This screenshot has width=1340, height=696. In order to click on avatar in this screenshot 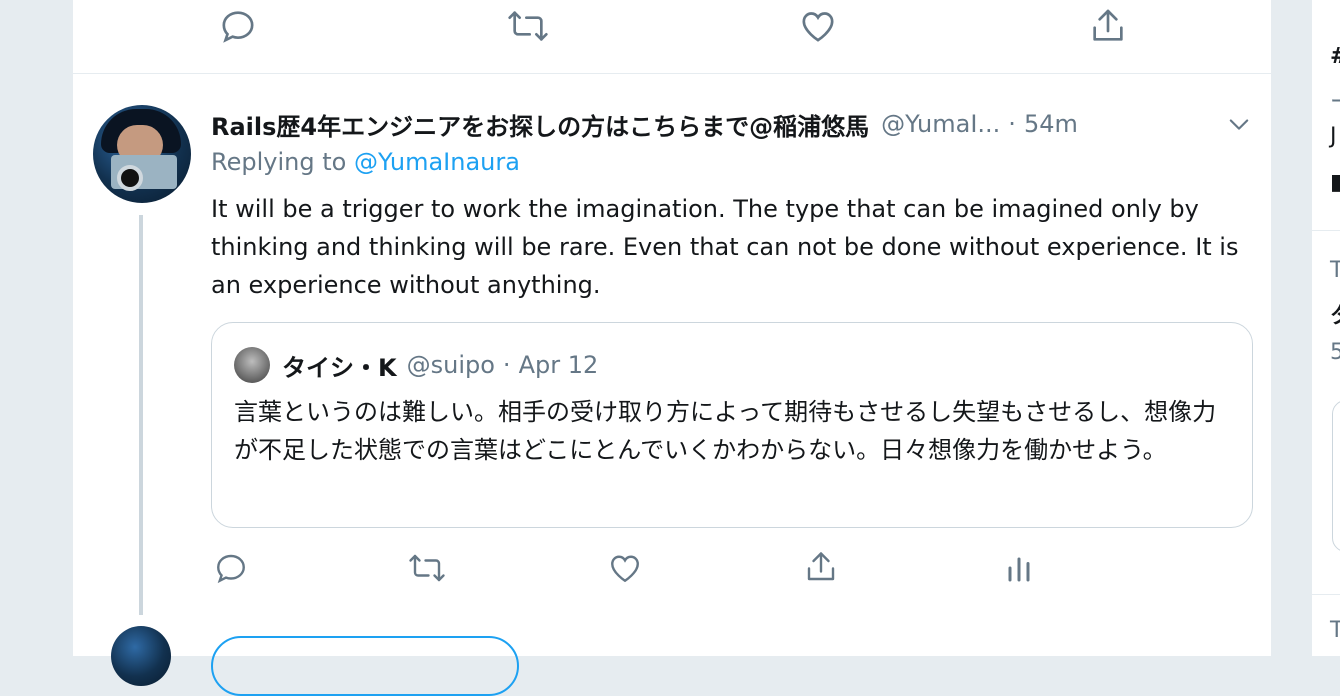, I will do `click(142, 154)`.